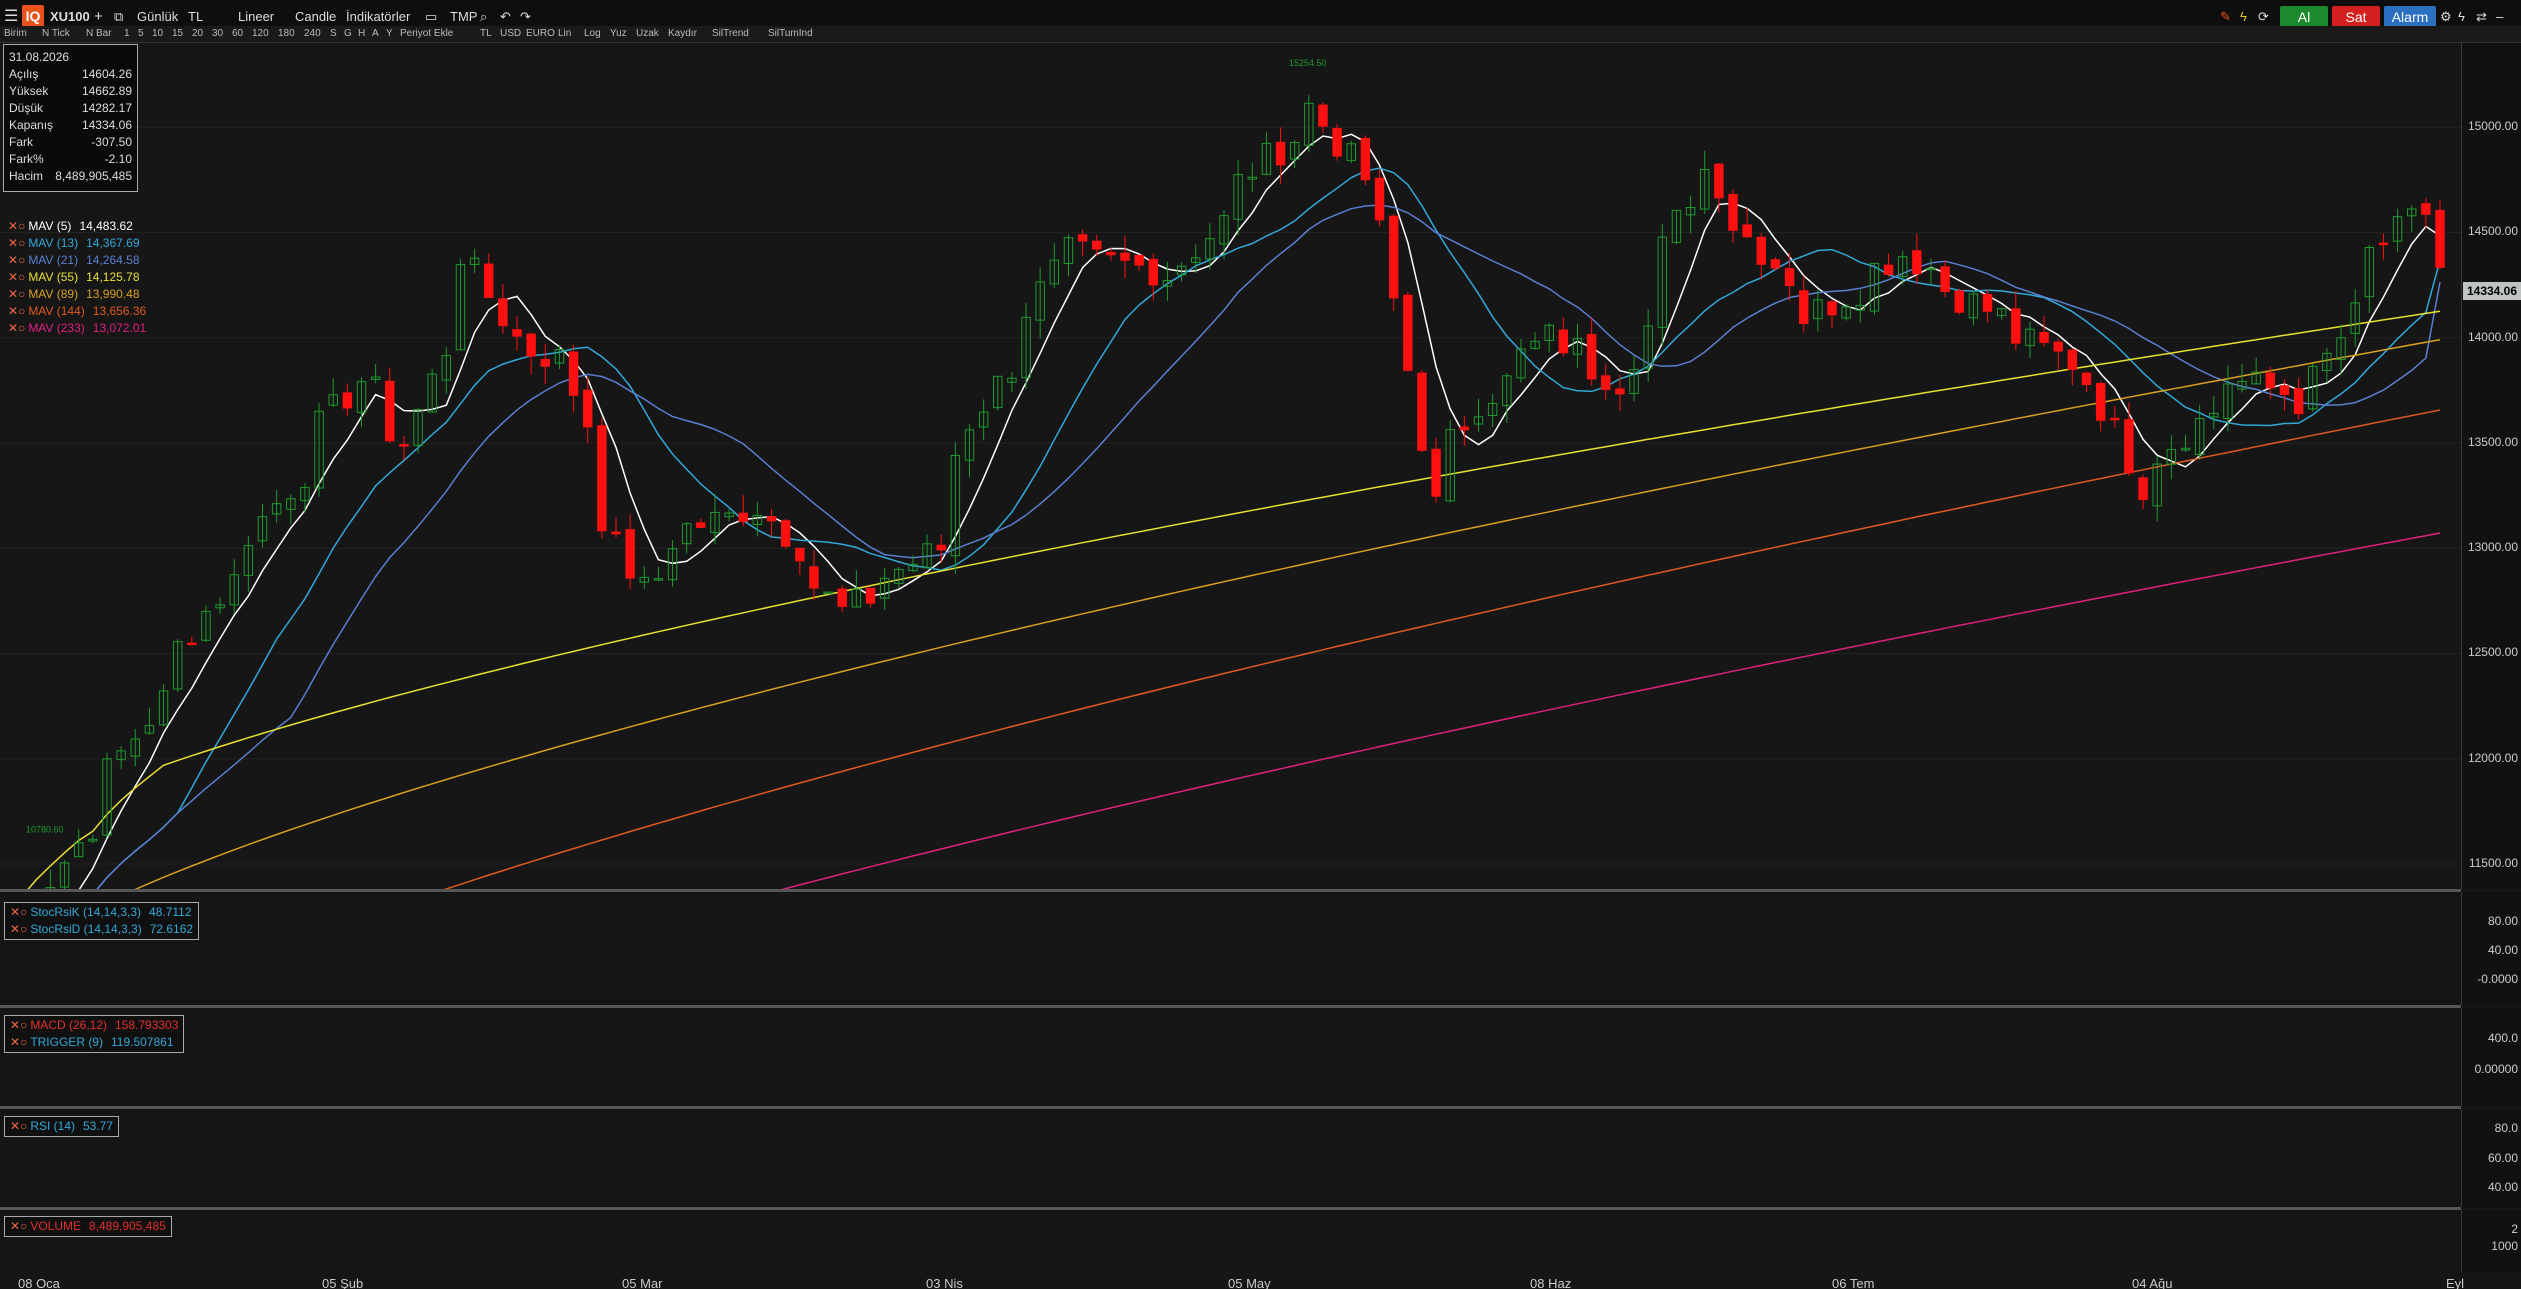  What do you see at coordinates (2455, 1282) in the screenshot?
I see `date-label: Eyl` at bounding box center [2455, 1282].